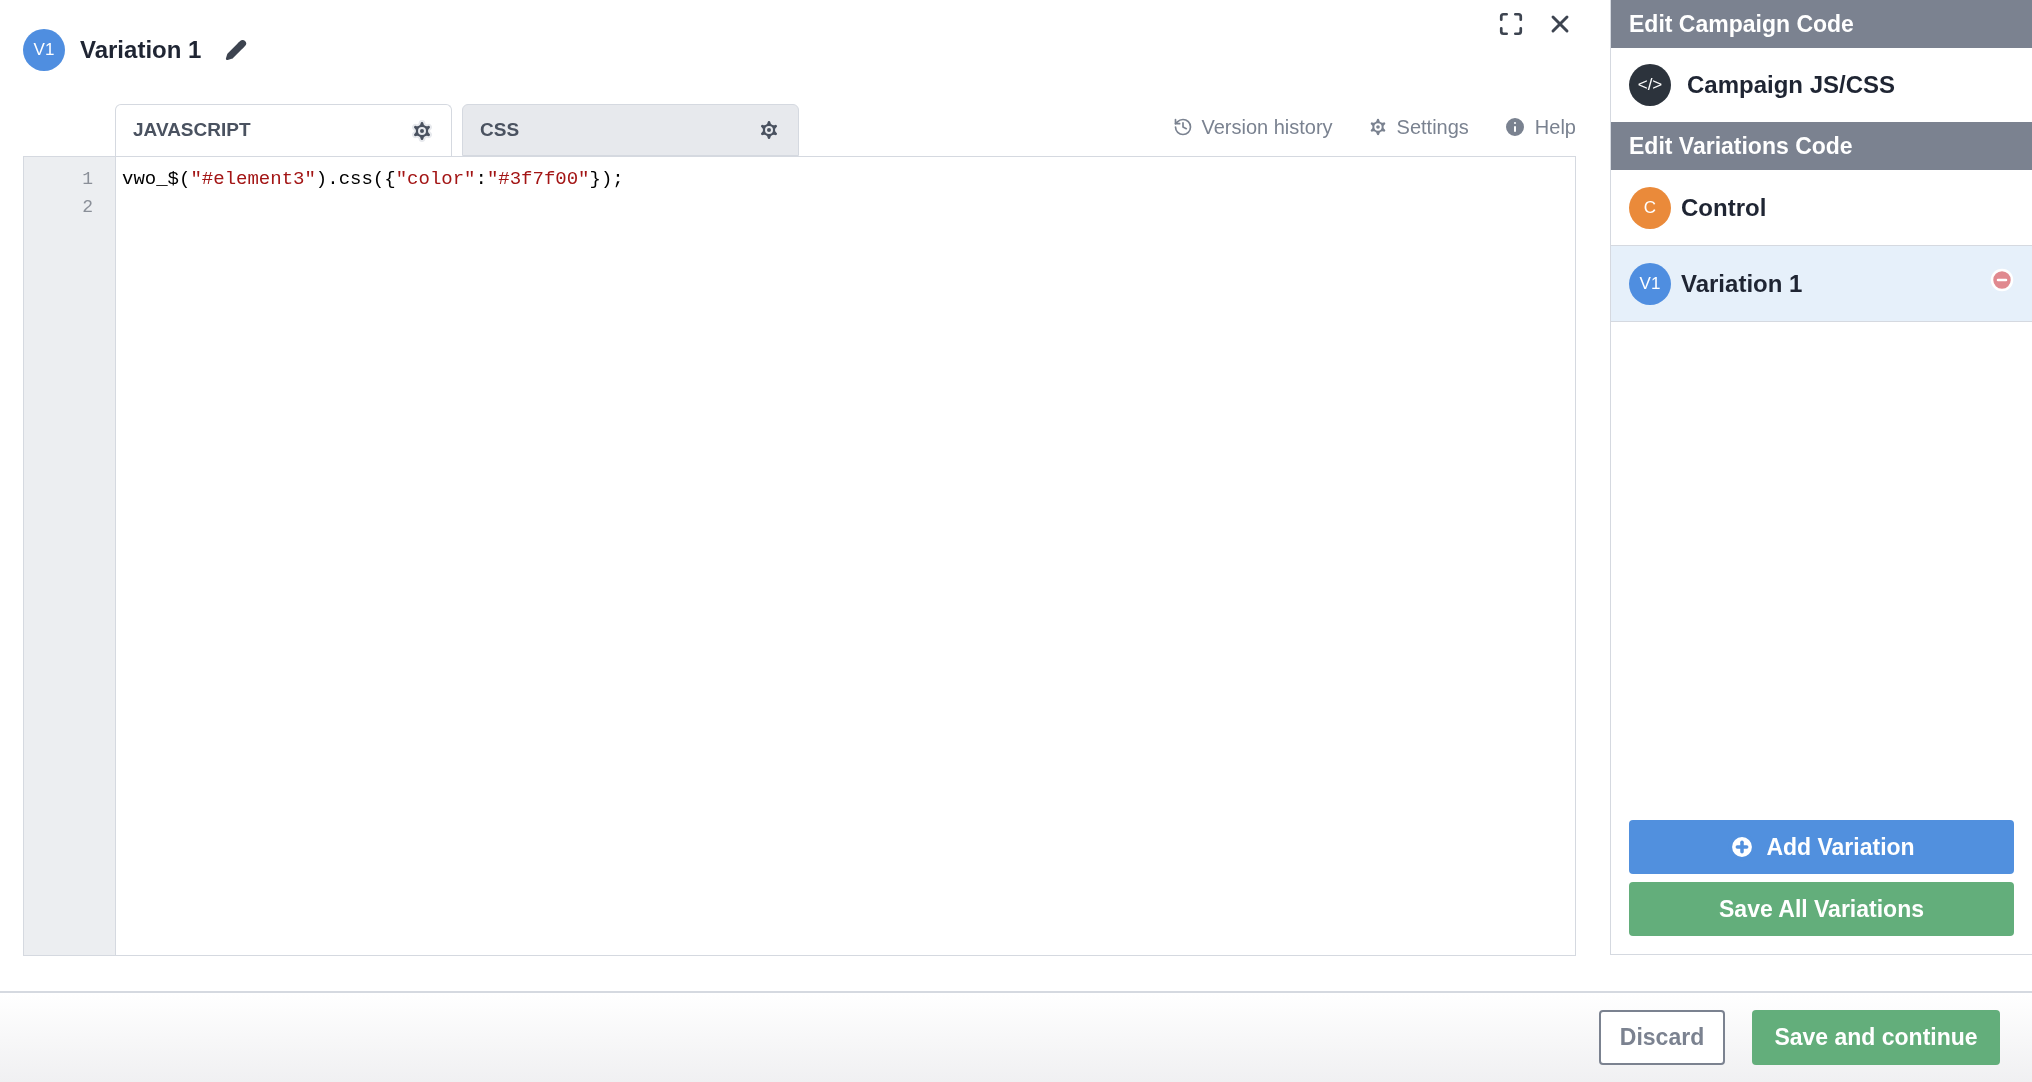 This screenshot has width=2032, height=1082. What do you see at coordinates (1821, 146) in the screenshot?
I see `section-header: Edit Variations Code` at bounding box center [1821, 146].